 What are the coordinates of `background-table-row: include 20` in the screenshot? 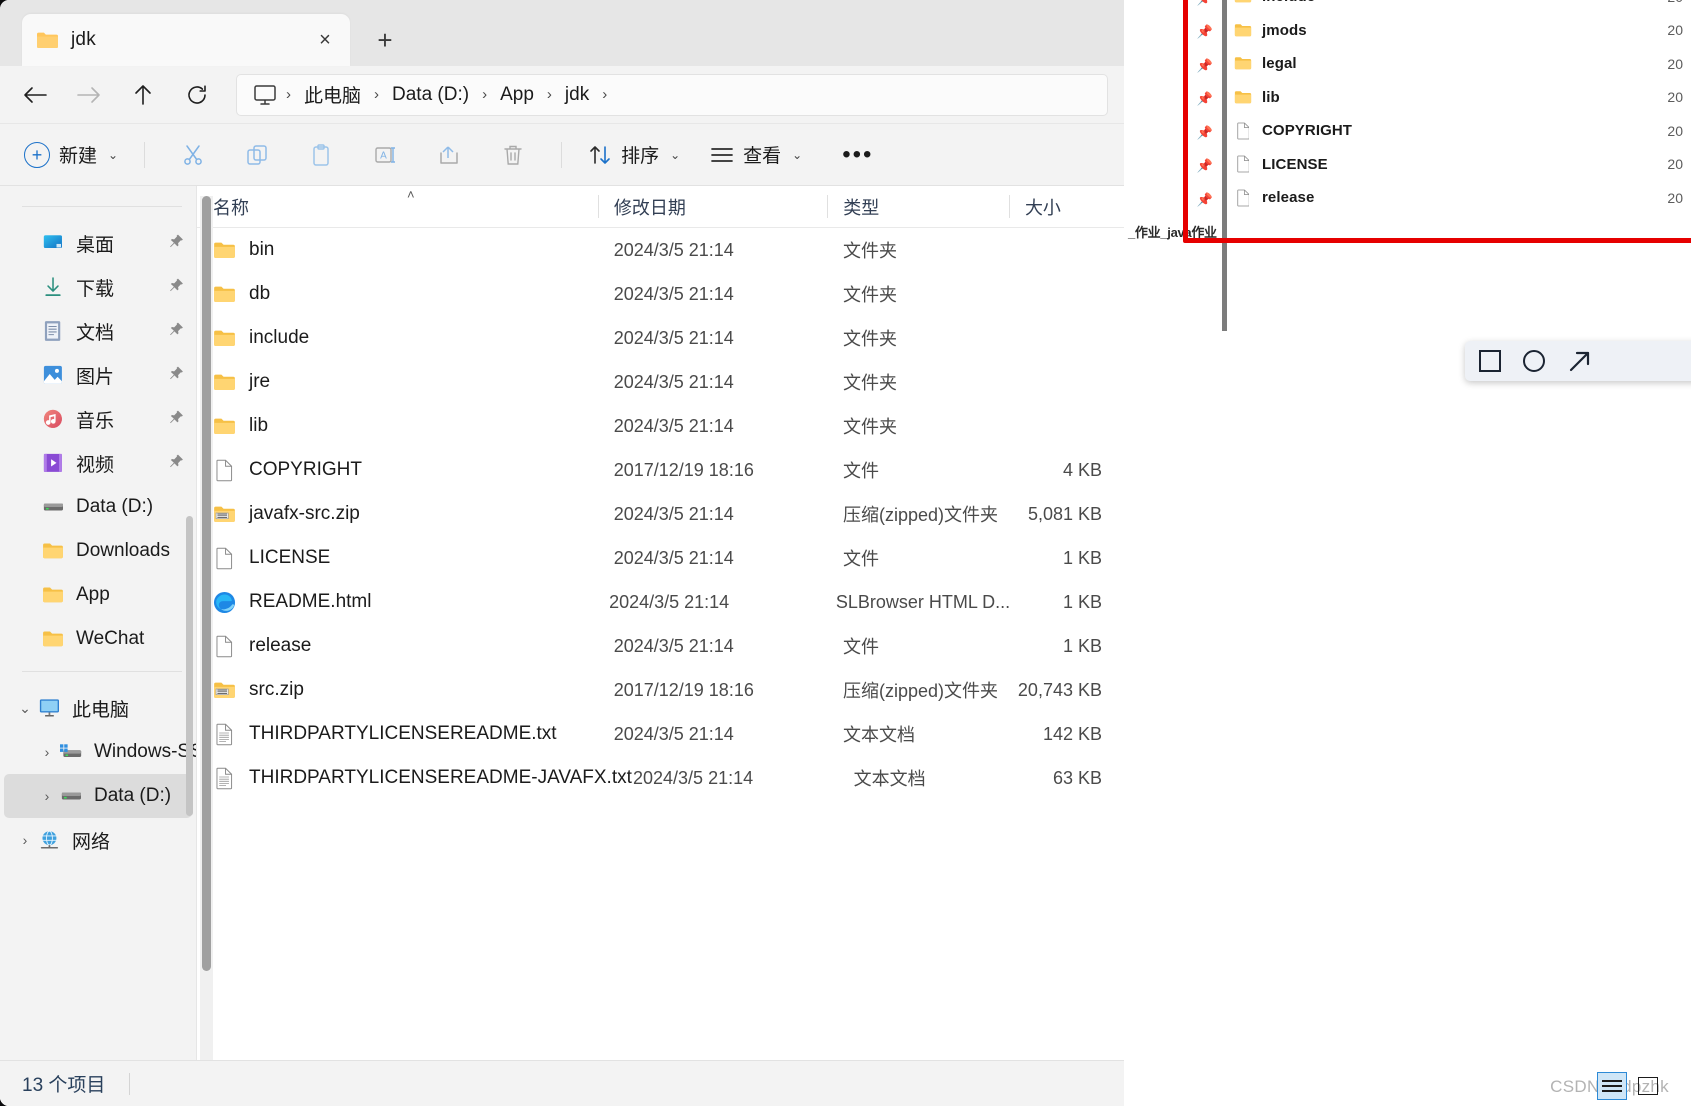 It's located at (1462, 7).